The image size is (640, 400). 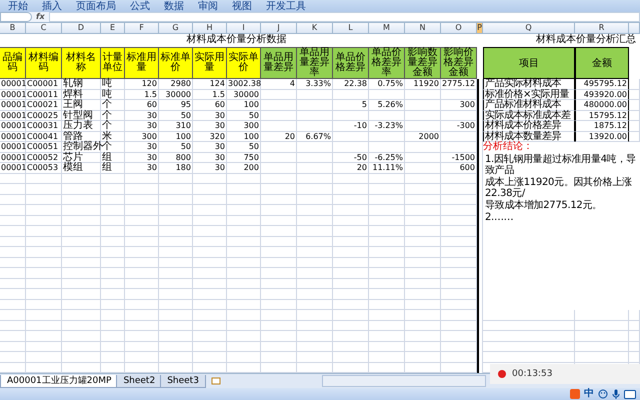 I want to click on conclusion-text: 导致成本增加2775.12元。, so click(x=544, y=205).